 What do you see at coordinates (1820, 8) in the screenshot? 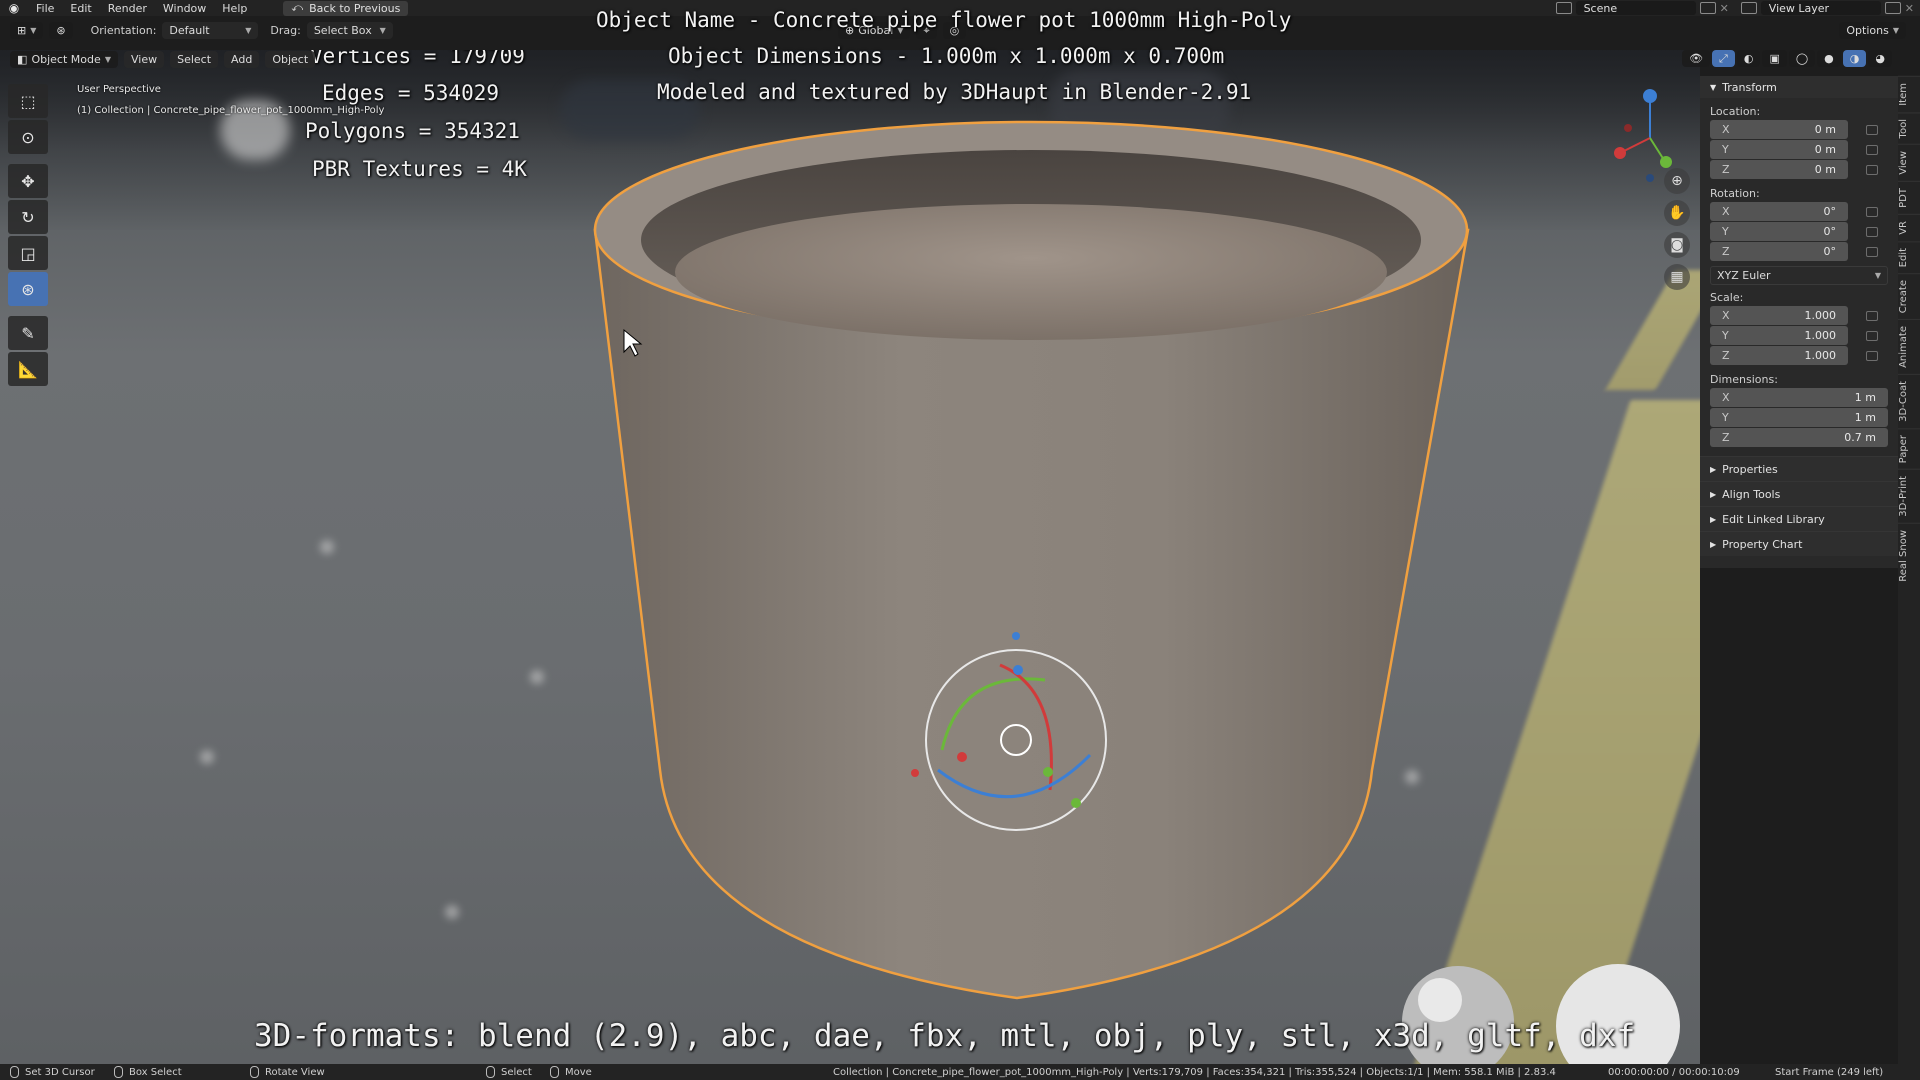
I see `view-layer-field: View Layer` at bounding box center [1820, 8].